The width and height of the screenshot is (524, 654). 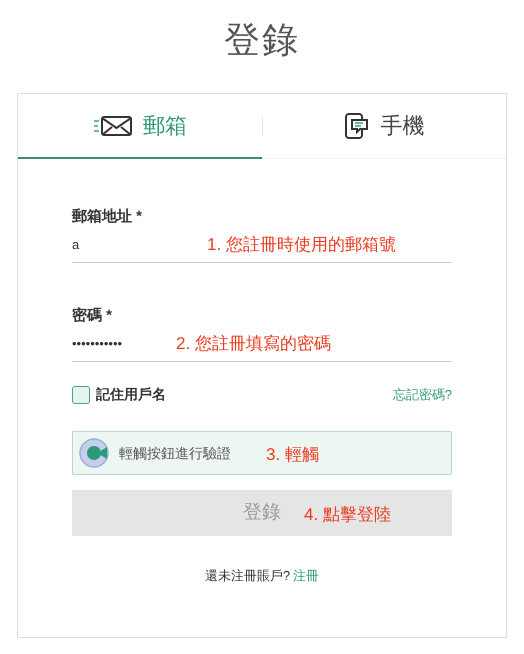 What do you see at coordinates (247, 576) in the screenshot?
I see `footer-text: 還未注冊賬戶?` at bounding box center [247, 576].